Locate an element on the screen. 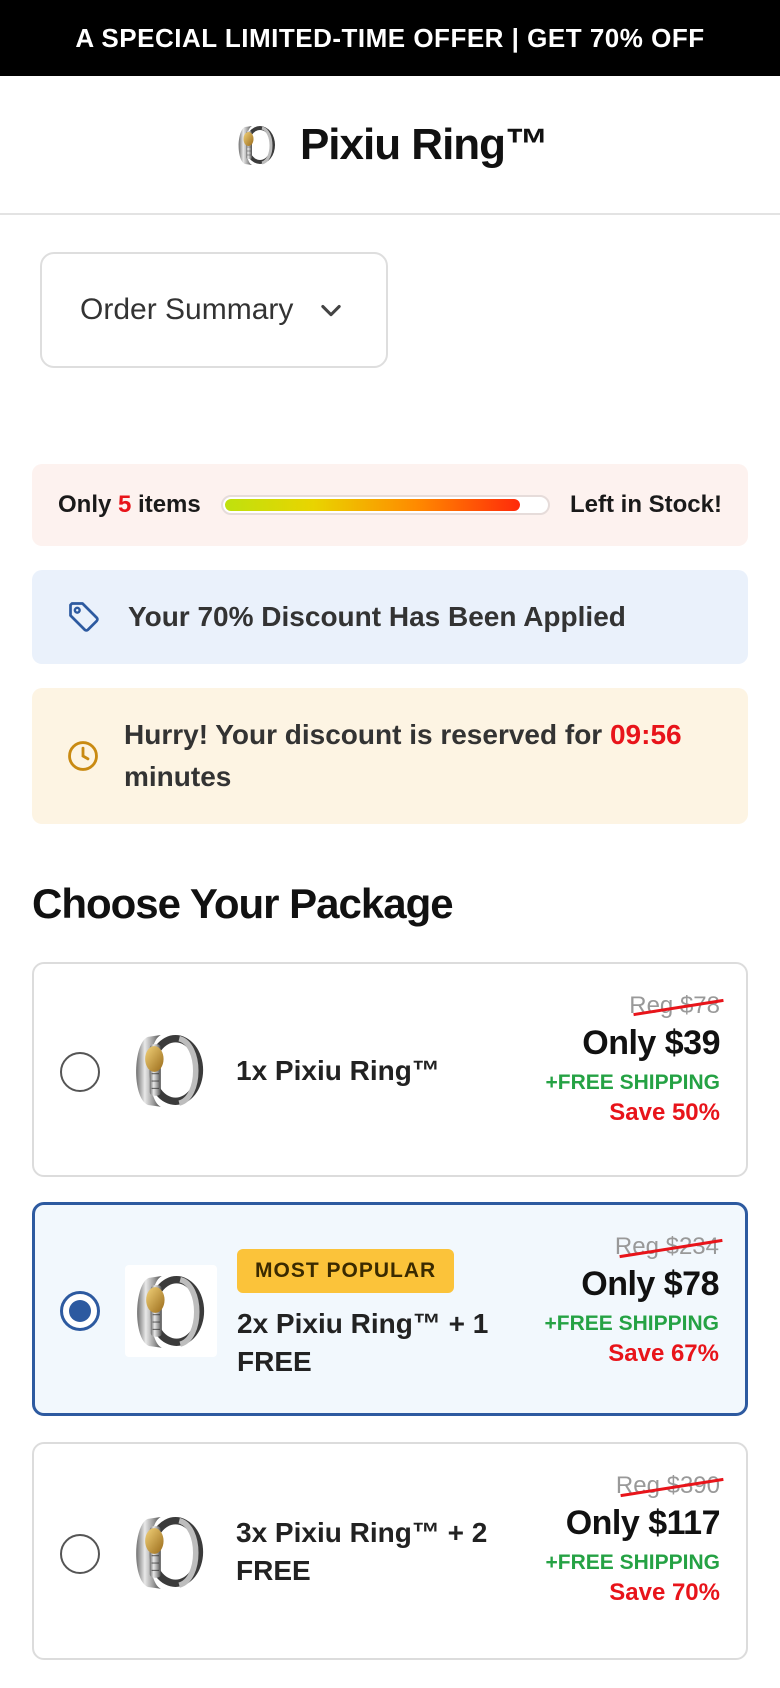 The width and height of the screenshot is (780, 1688). stock-progress-bar is located at coordinates (385, 505).